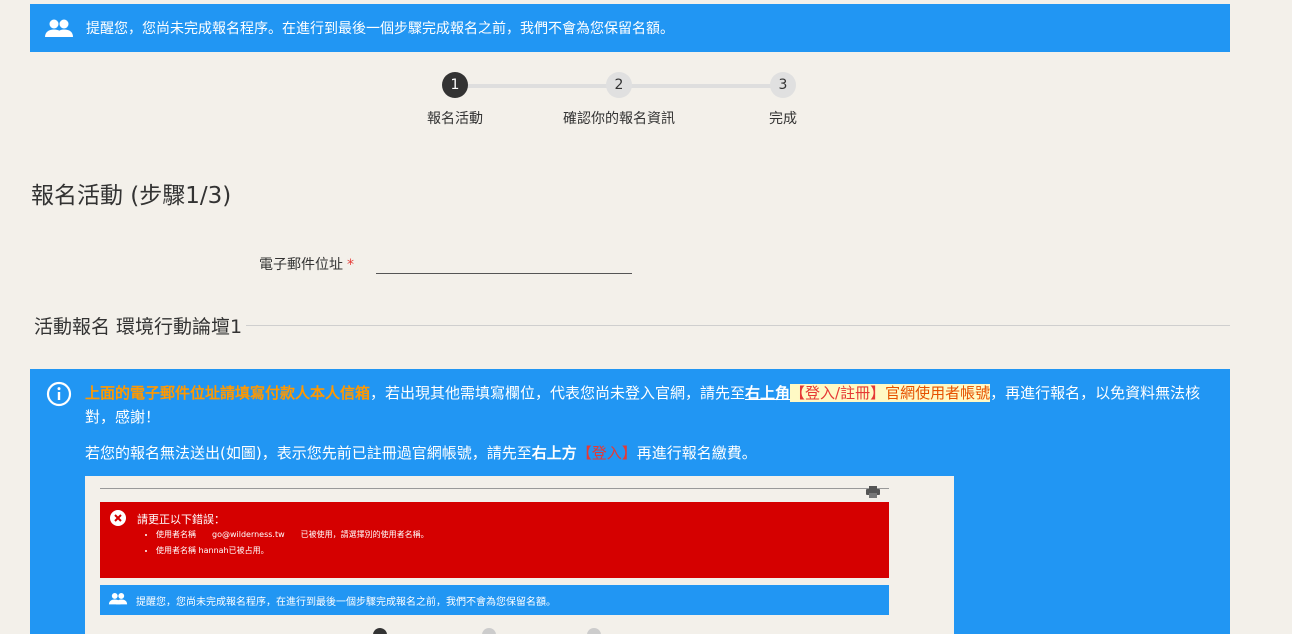 This screenshot has height=634, width=1292. I want to click on page-title: 報名活動 (步驟1/3), so click(131, 196).